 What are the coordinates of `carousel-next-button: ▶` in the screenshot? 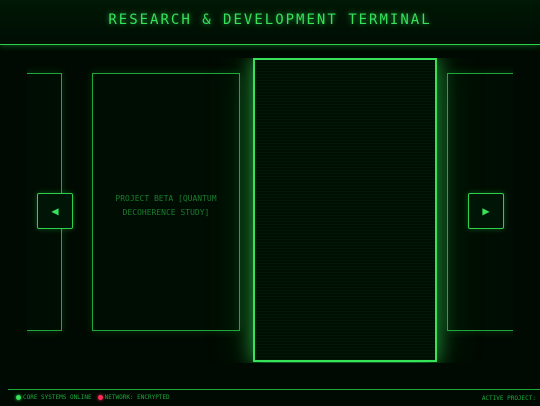 It's located at (486, 211).